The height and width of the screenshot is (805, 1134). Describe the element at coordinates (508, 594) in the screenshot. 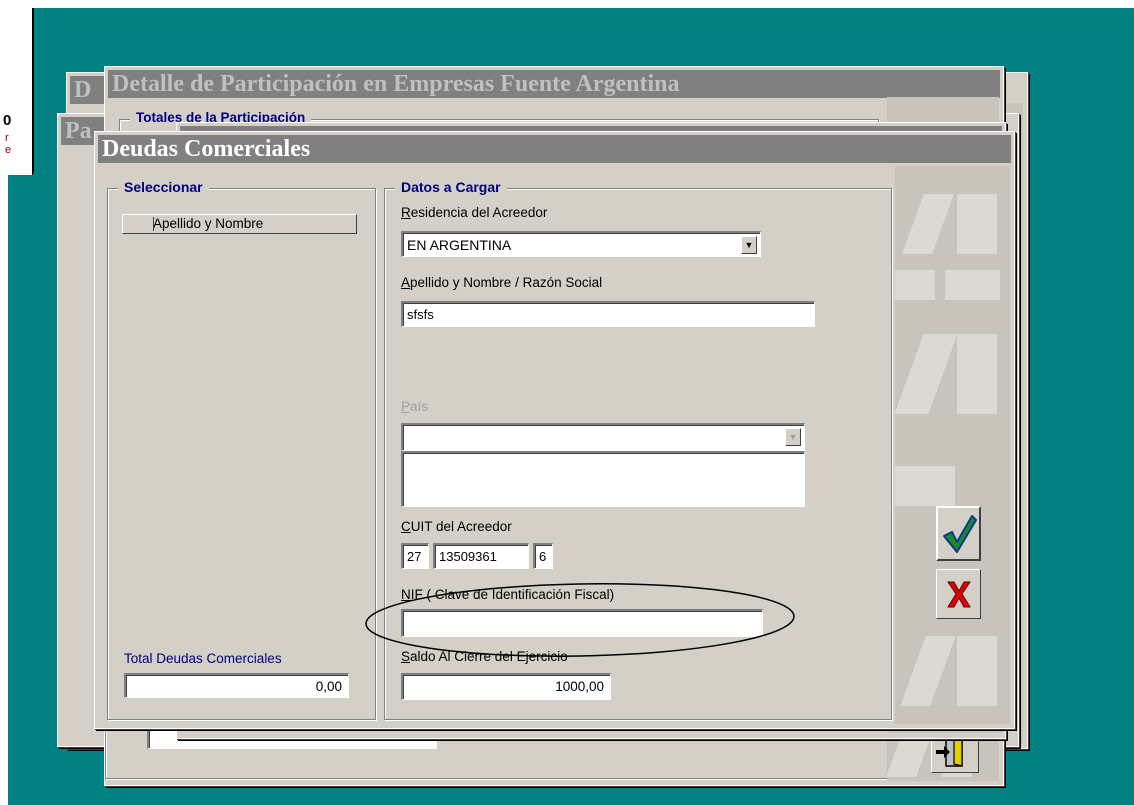

I see `nif-label: NIF ( Clave de Identificación Fiscal)` at that location.